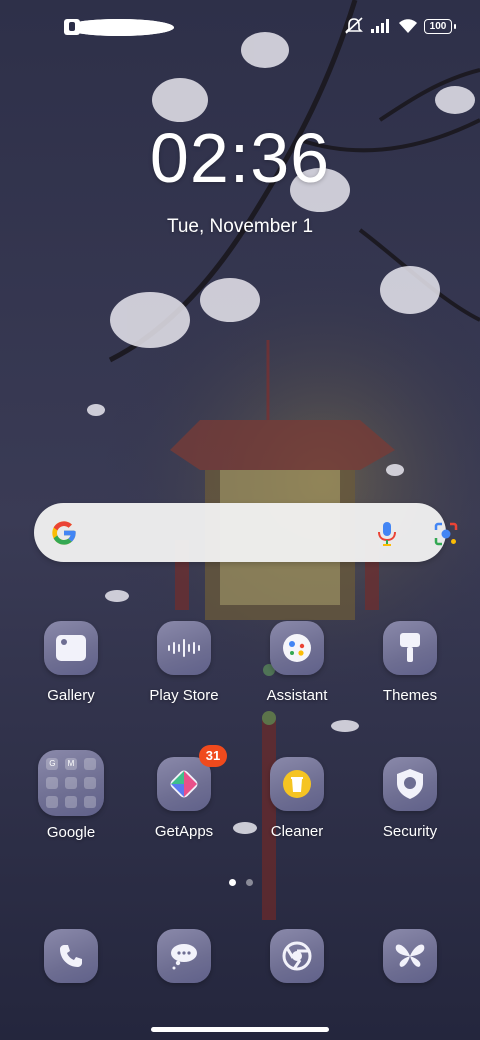 The image size is (480, 1040). I want to click on mic-icon, so click(387, 534).